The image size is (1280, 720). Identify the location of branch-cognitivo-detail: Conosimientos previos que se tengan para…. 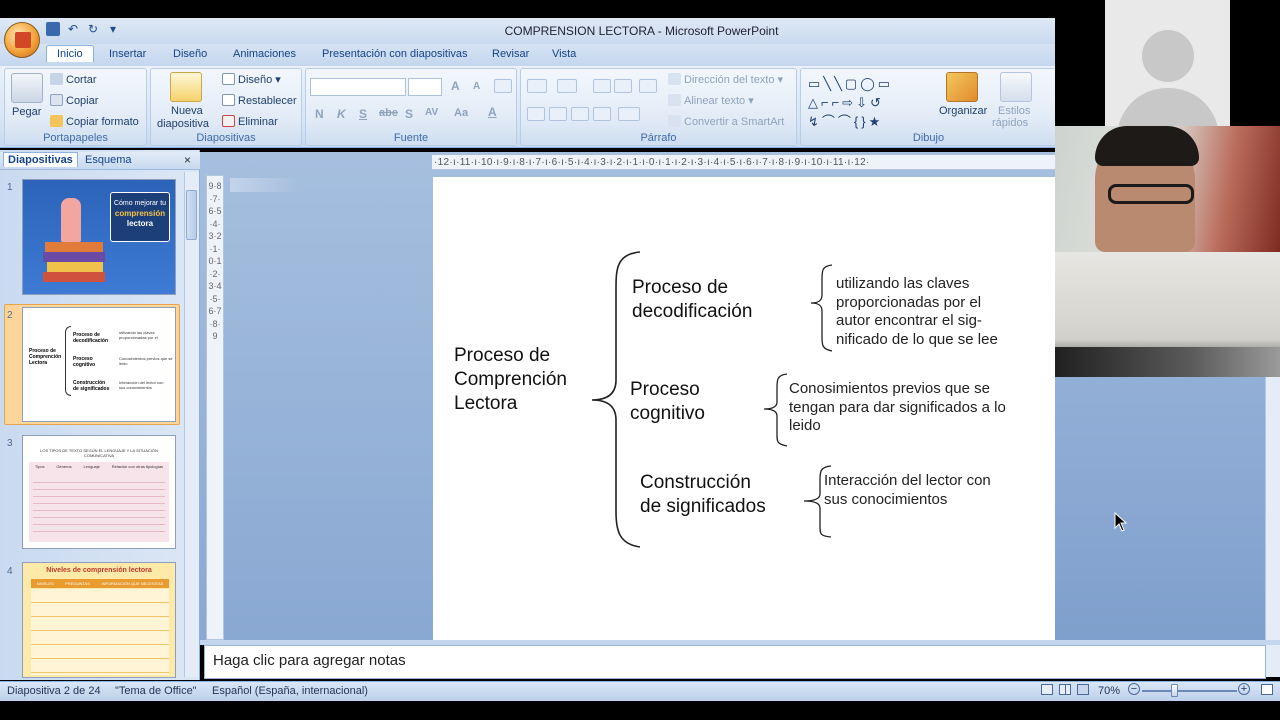
(897, 408).